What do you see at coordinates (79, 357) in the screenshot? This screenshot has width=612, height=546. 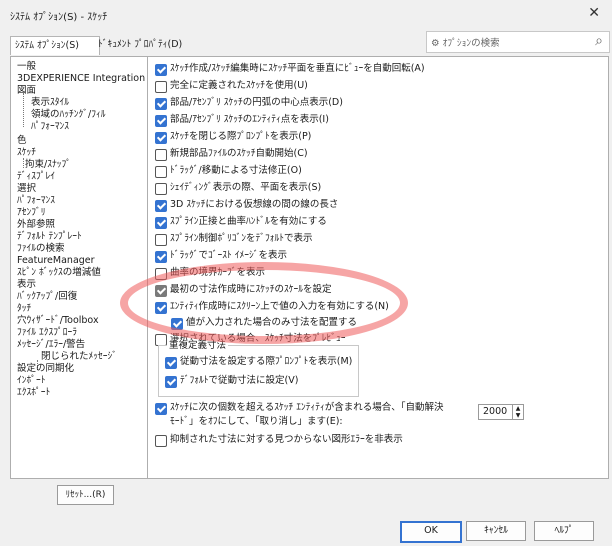 I see `tree-item-dismissed-messages: 閉じられたﾒｯｾｰｼﾞ` at bounding box center [79, 357].